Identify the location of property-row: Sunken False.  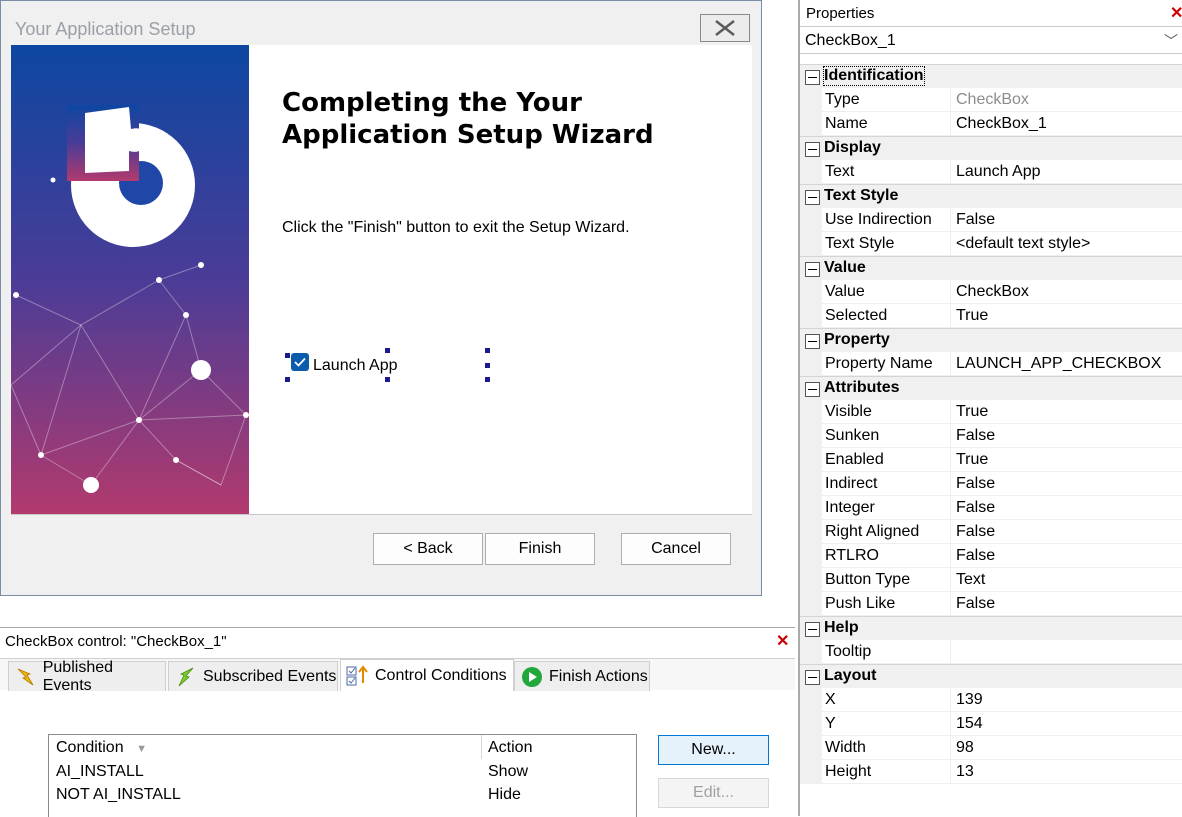
(991, 436).